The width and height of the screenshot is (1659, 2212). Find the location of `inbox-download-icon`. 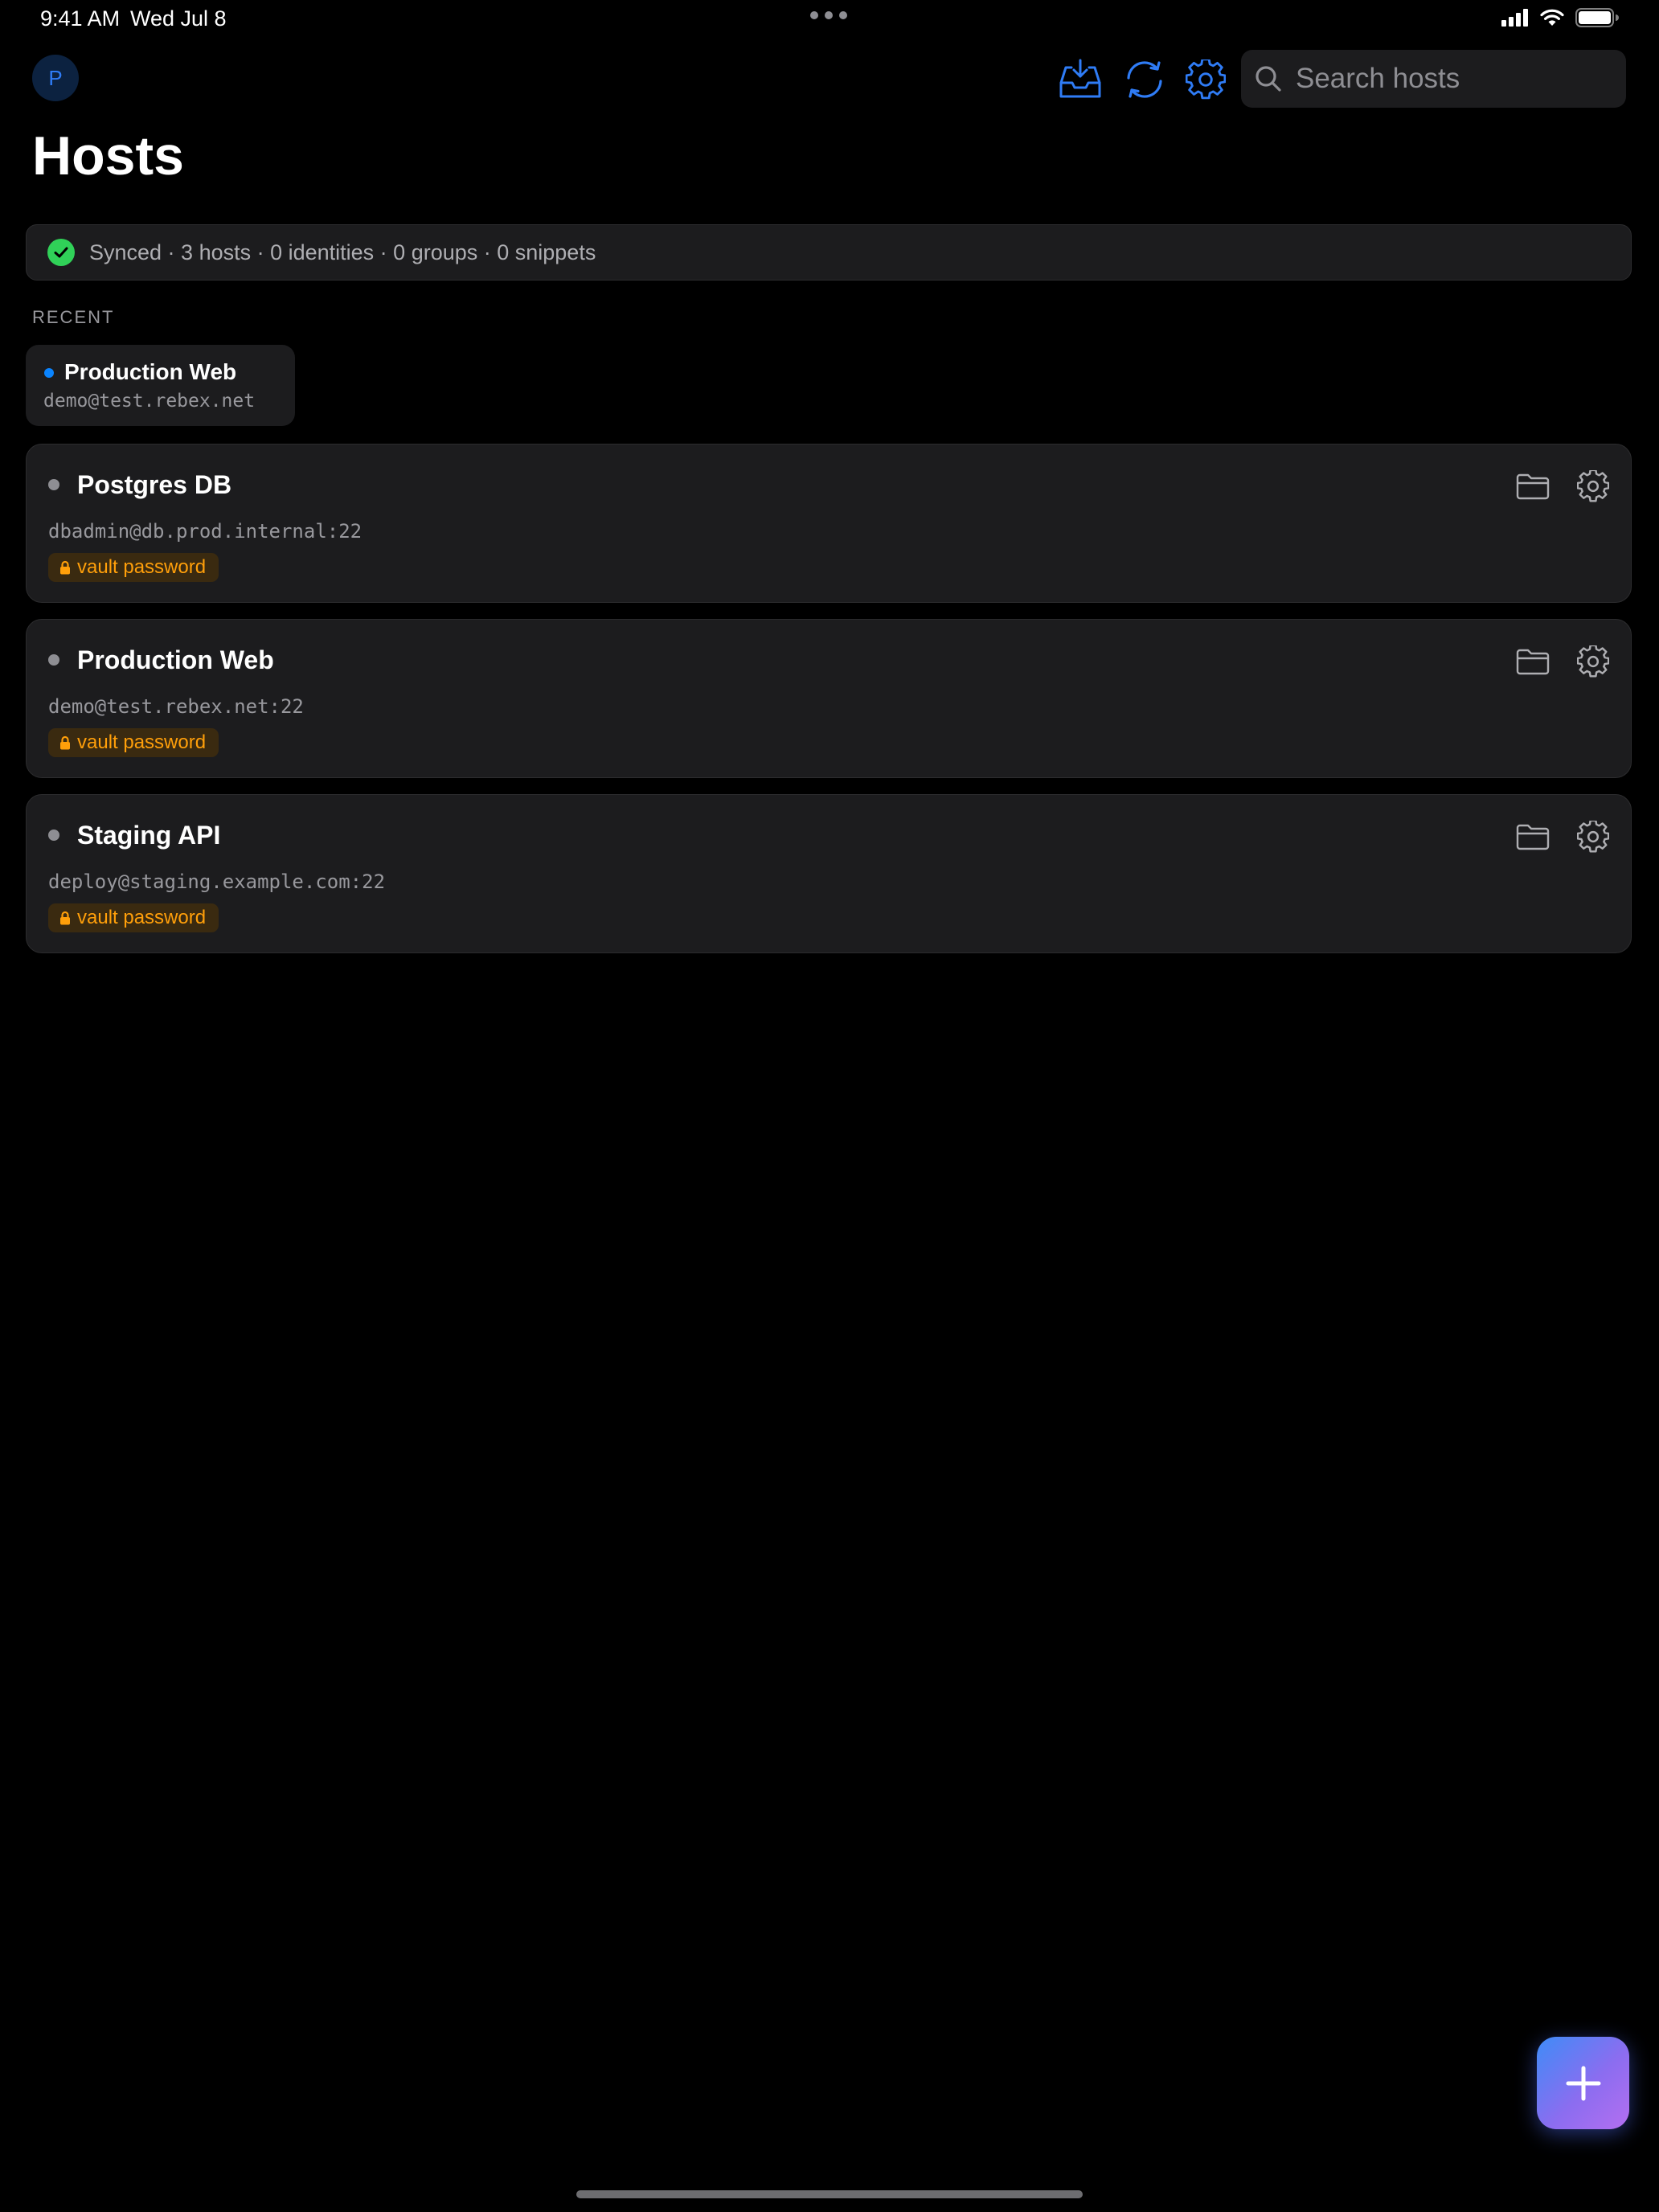

inbox-download-icon is located at coordinates (1080, 78).